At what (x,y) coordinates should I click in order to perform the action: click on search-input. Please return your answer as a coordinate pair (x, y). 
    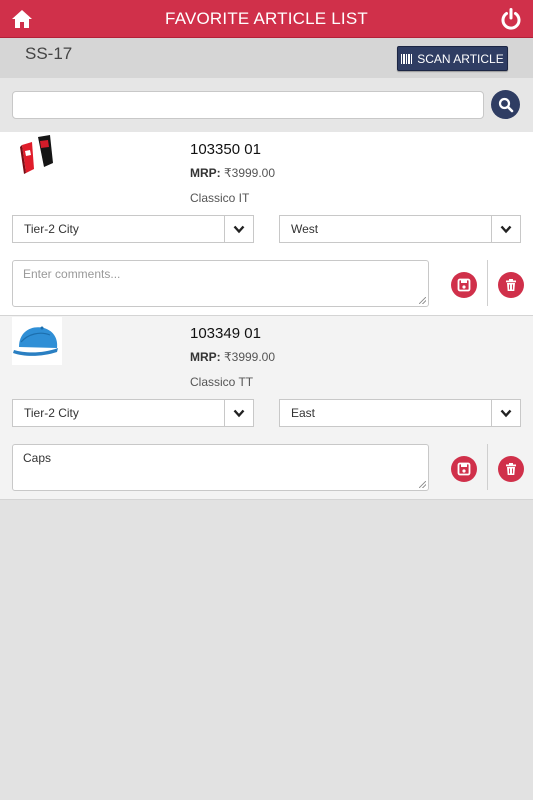
    Looking at the image, I should click on (248, 105).